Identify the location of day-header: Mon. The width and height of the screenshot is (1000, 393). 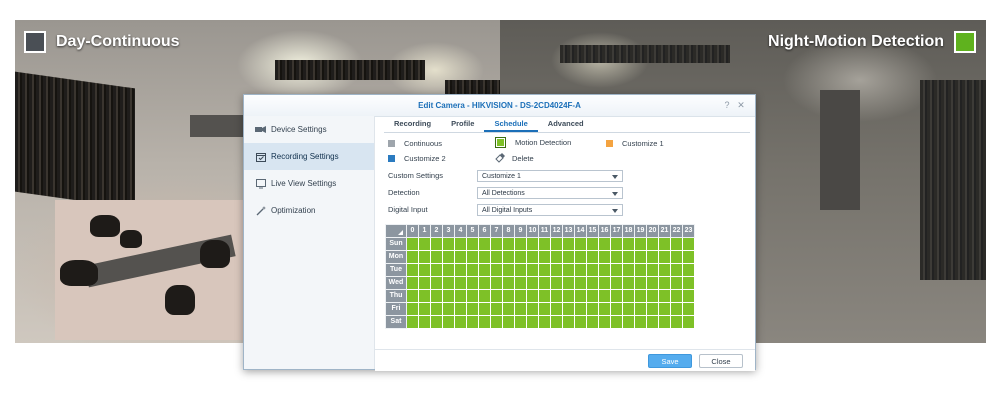
(396, 257).